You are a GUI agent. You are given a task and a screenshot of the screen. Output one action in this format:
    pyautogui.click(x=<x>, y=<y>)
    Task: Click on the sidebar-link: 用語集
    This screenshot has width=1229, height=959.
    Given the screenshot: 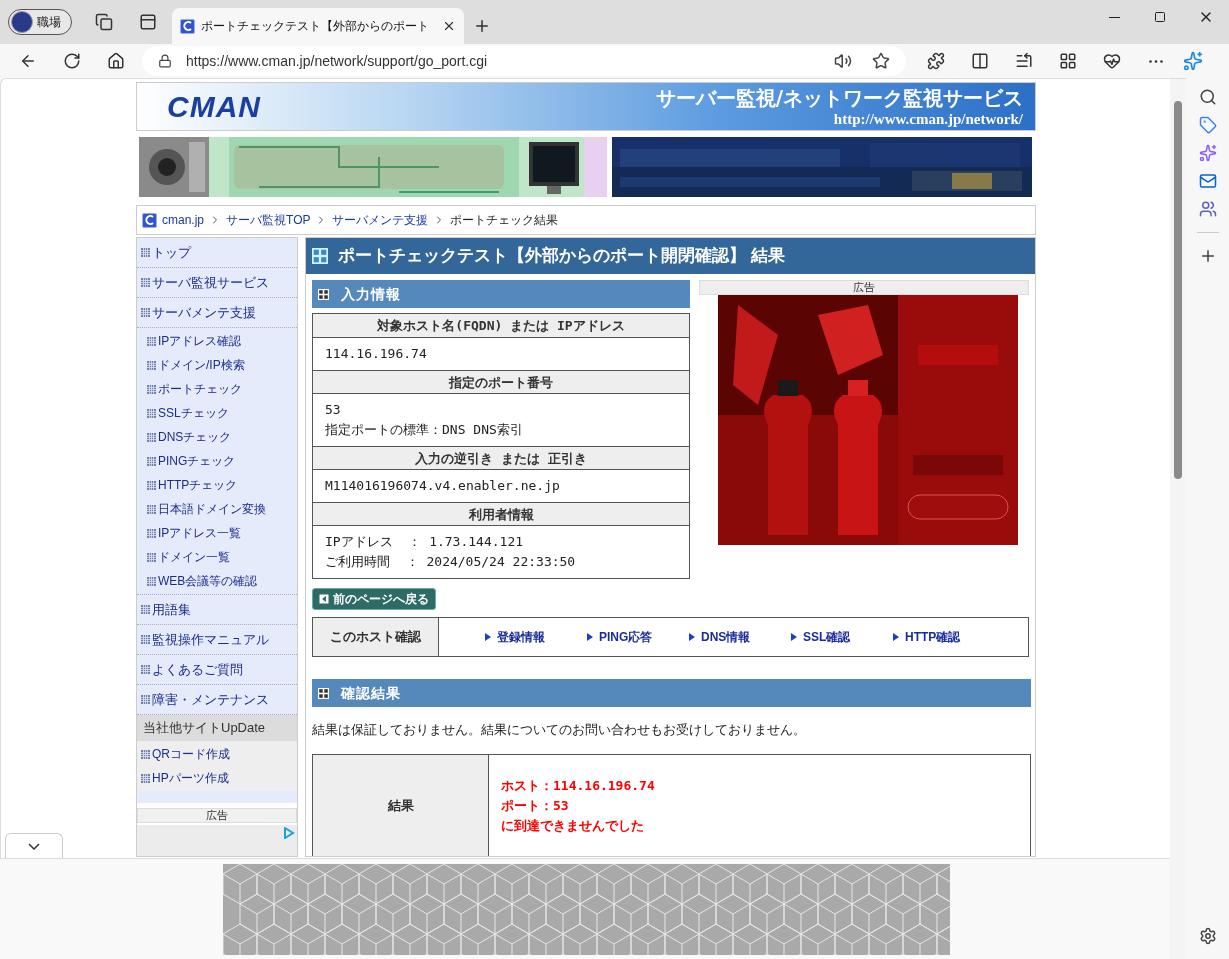 What is the action you would take?
    pyautogui.click(x=171, y=609)
    